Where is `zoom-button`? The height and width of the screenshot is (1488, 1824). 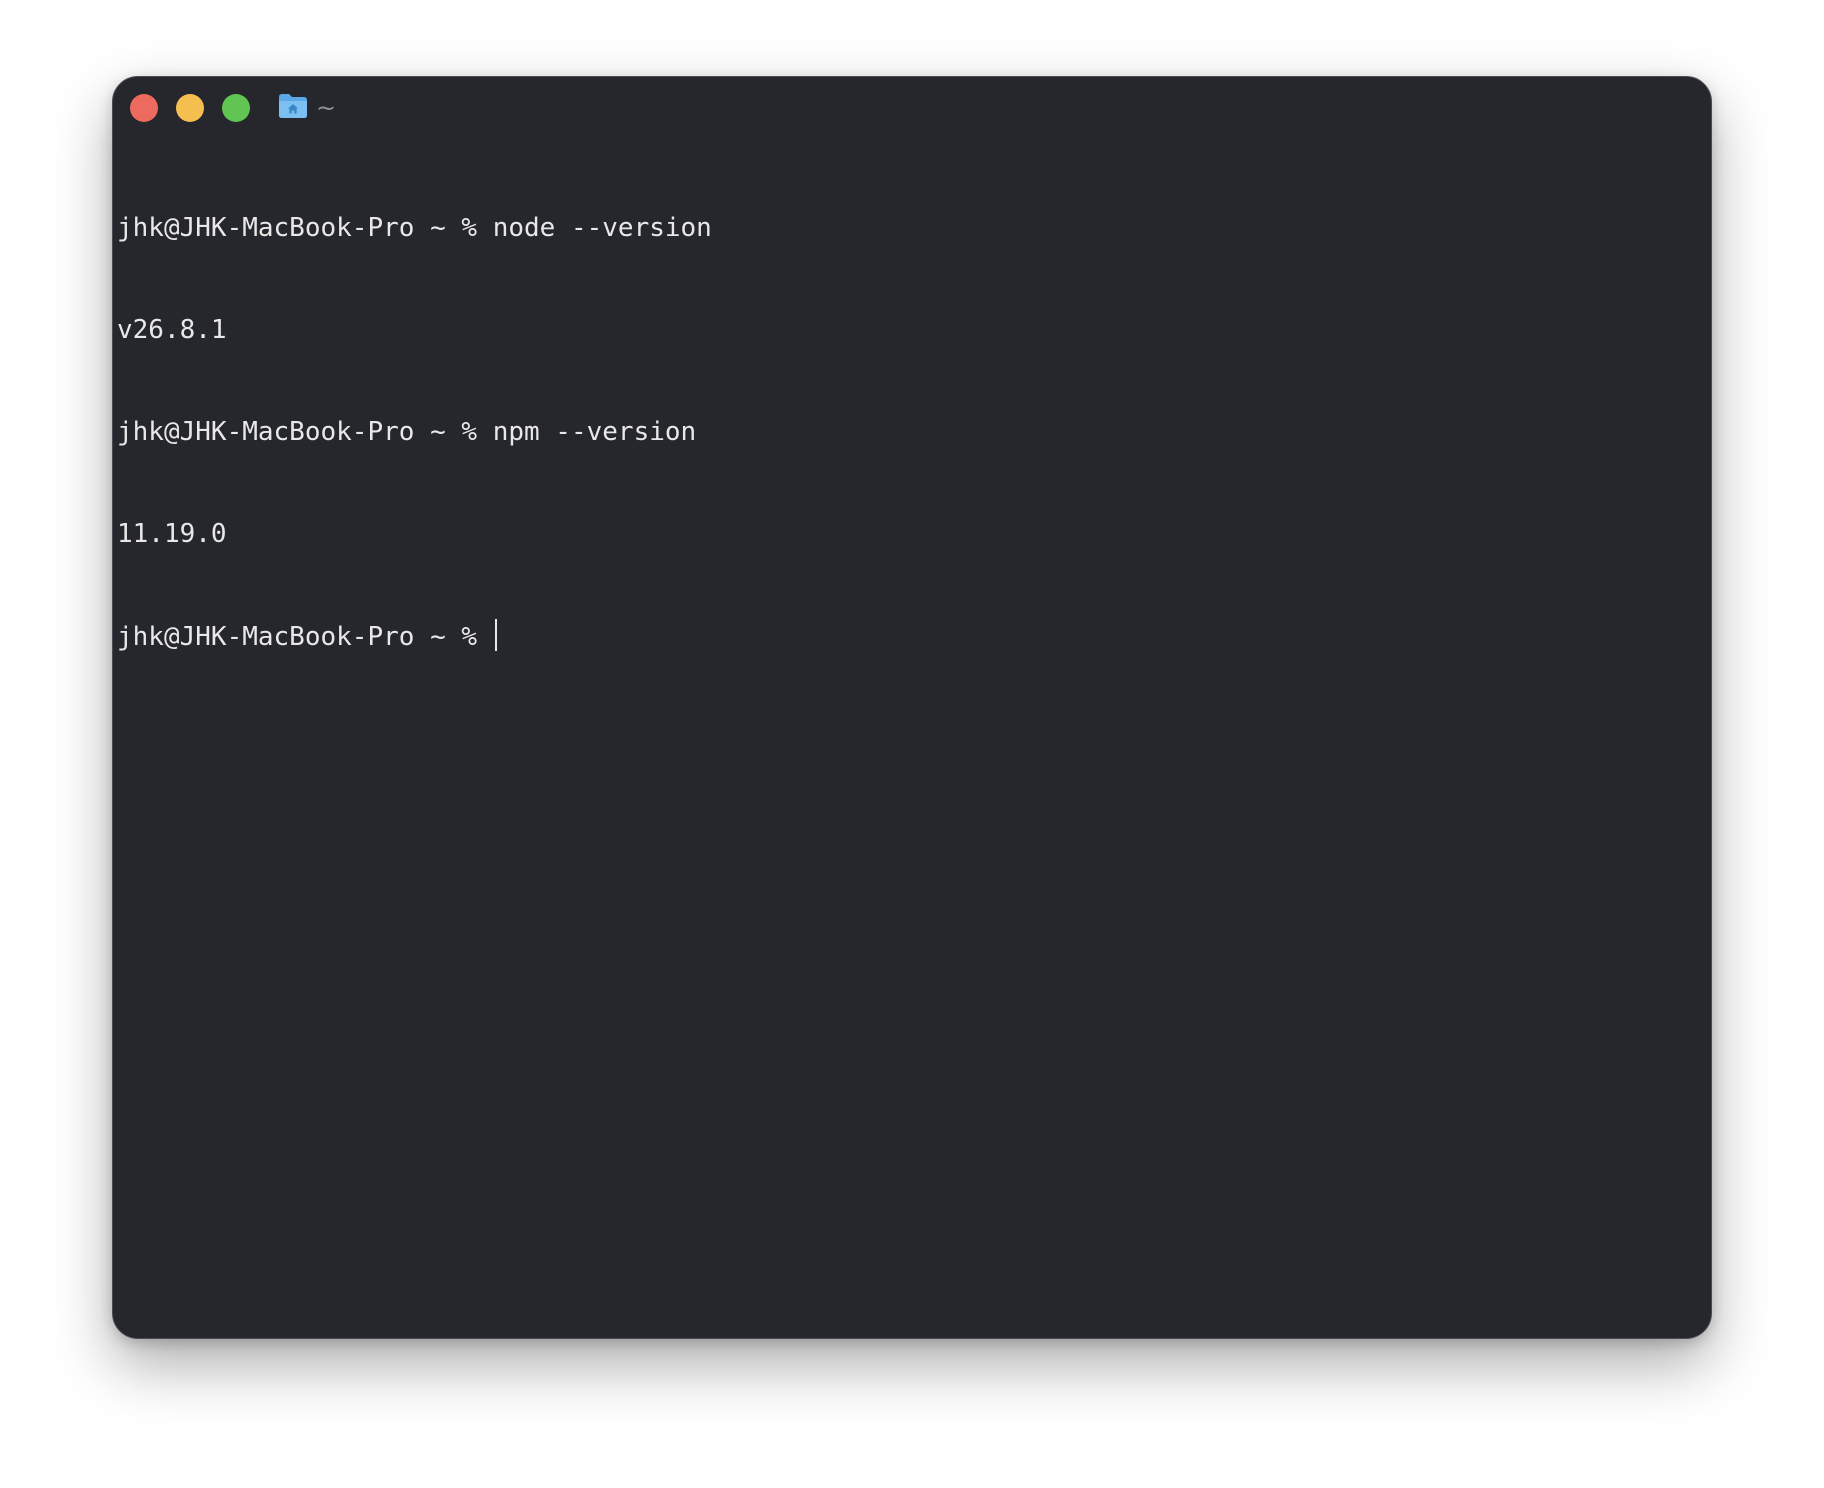 zoom-button is located at coordinates (236, 108).